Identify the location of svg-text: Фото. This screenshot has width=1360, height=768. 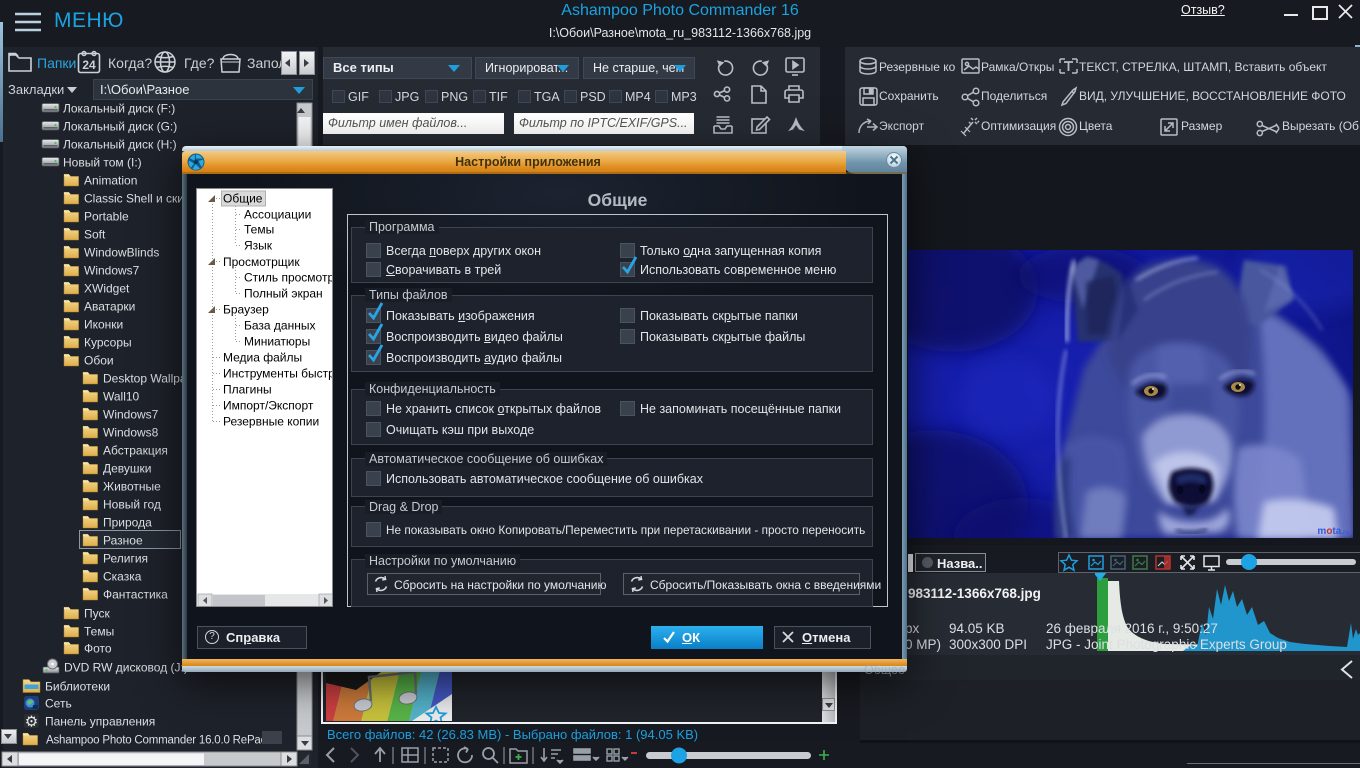
(98, 649).